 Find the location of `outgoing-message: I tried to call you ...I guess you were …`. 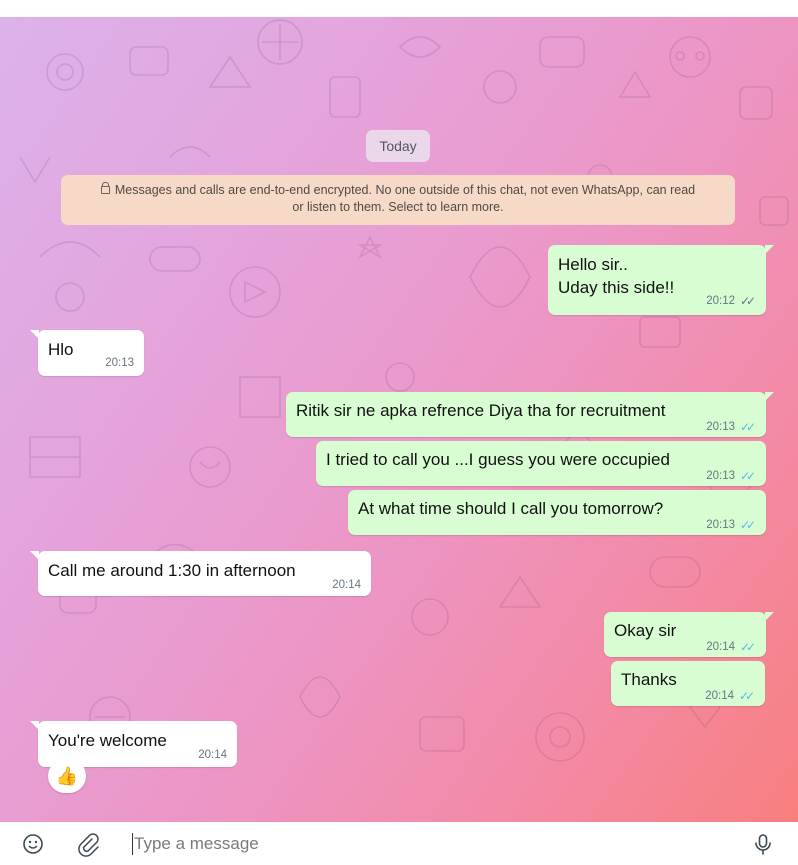

outgoing-message: I tried to call you ...I guess you were … is located at coordinates (541, 463).